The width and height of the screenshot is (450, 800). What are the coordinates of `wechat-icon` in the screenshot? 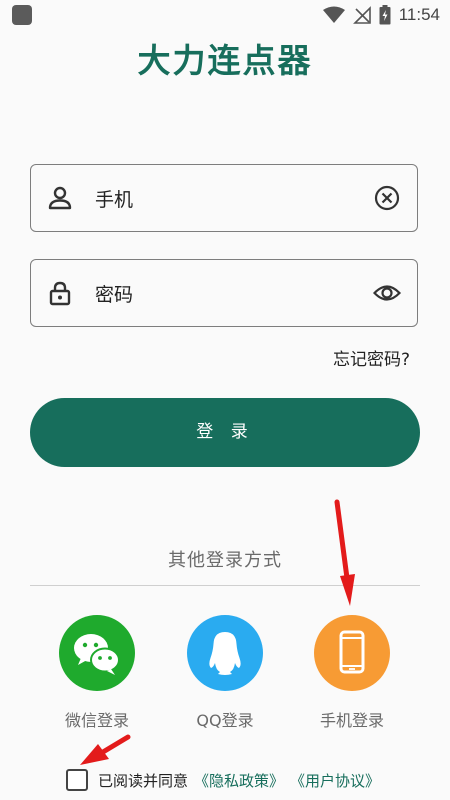 It's located at (97, 653).